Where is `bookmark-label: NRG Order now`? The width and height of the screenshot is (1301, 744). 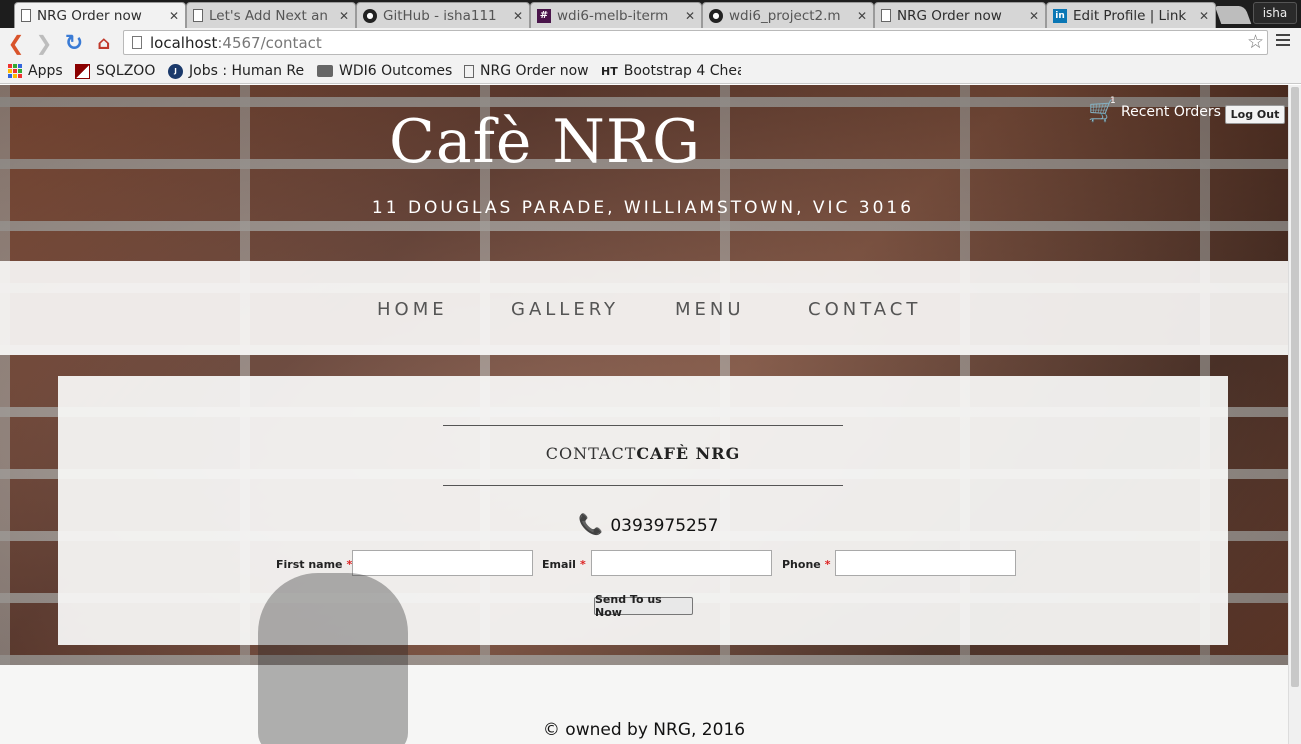
bookmark-label: NRG Order now is located at coordinates (534, 71).